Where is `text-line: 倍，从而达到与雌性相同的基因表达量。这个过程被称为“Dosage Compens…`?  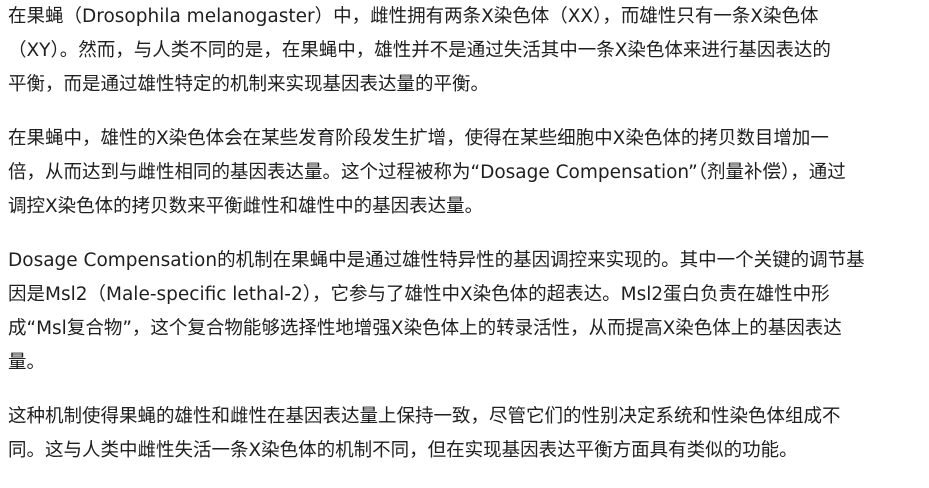
text-line: 倍，从而达到与雌性相同的基因表达量。这个过程被称为“Dosage Compens… is located at coordinates (427, 172).